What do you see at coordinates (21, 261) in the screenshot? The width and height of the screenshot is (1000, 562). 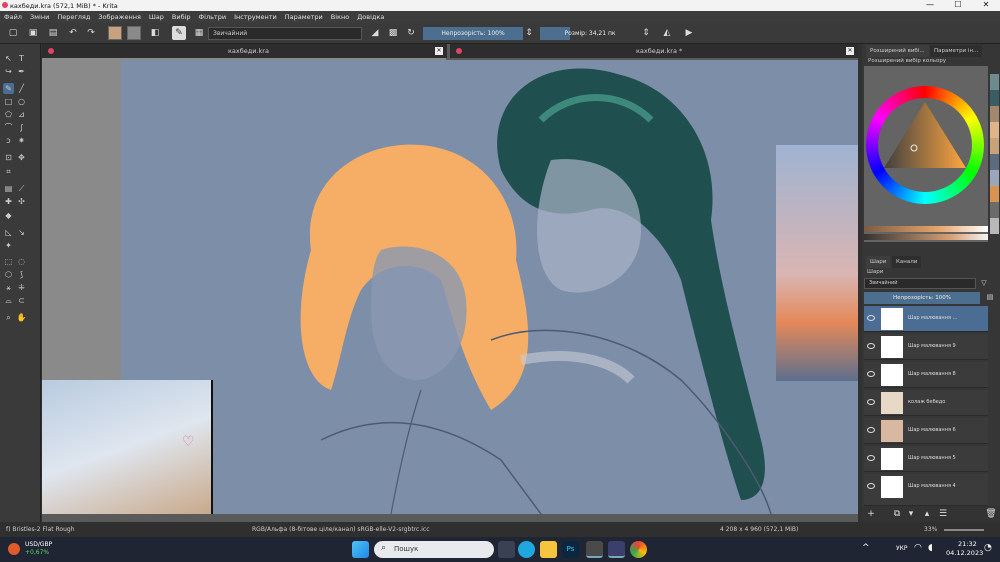 I see `ellipse-select-icon: ◌` at bounding box center [21, 261].